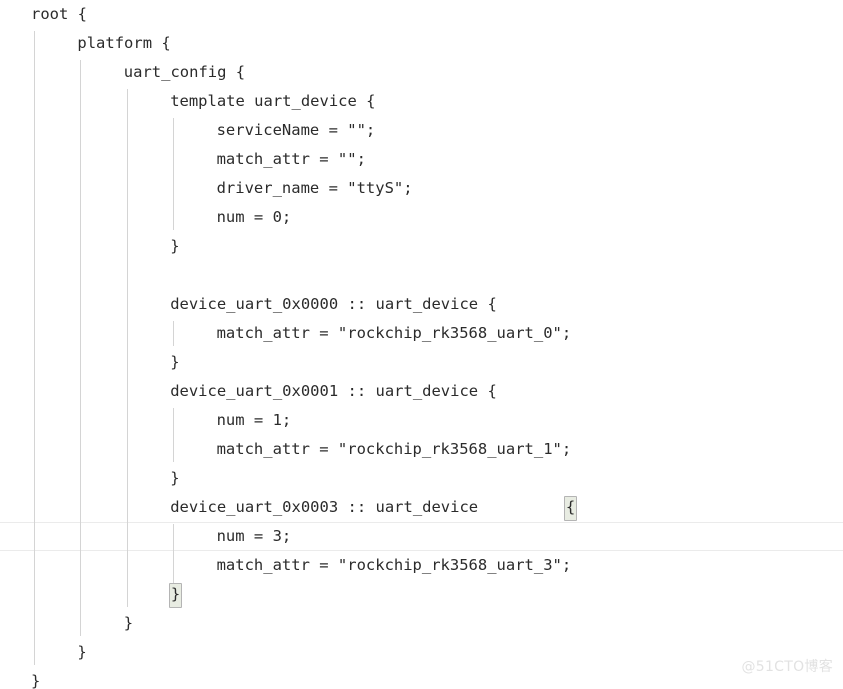 This screenshot has width=843, height=689. I want to click on code-line: match_attr = "";, so click(183, 159).